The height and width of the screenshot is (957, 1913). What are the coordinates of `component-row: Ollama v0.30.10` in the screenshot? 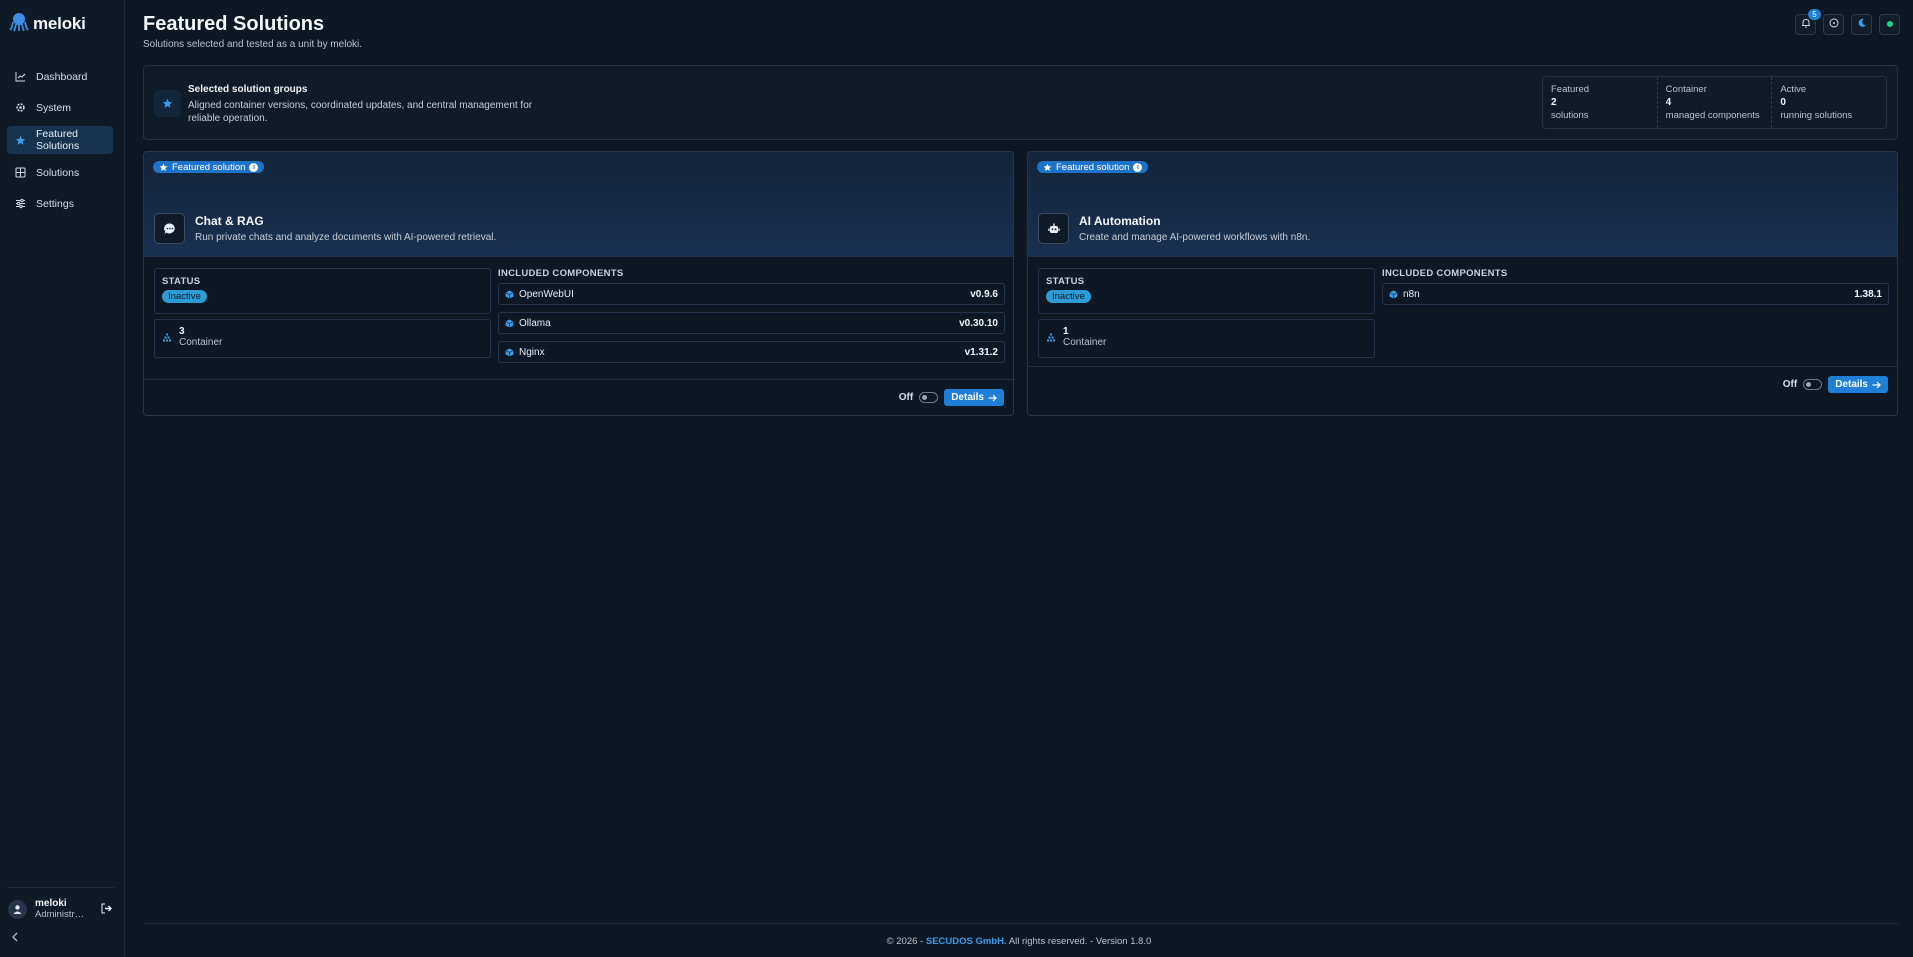 It's located at (751, 323).